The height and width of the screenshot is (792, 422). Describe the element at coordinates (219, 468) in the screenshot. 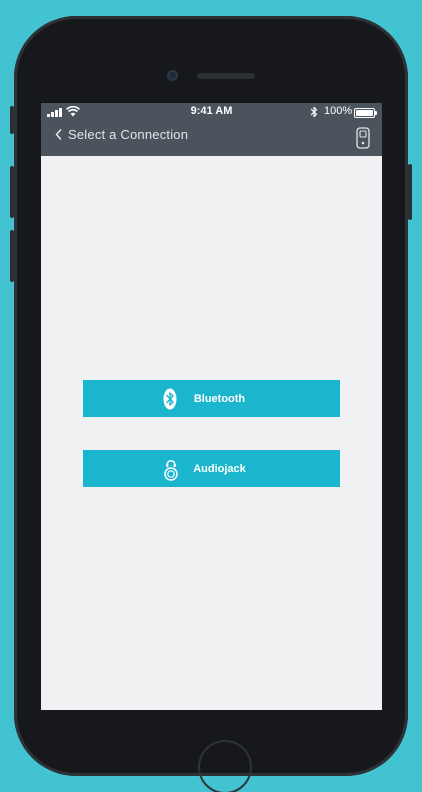

I see `audiojack-label: Audiojack` at that location.